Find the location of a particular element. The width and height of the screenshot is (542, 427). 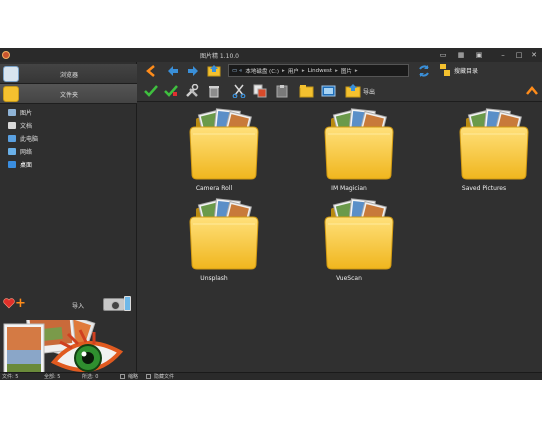

back-arrow-icon is located at coordinates (173, 71).